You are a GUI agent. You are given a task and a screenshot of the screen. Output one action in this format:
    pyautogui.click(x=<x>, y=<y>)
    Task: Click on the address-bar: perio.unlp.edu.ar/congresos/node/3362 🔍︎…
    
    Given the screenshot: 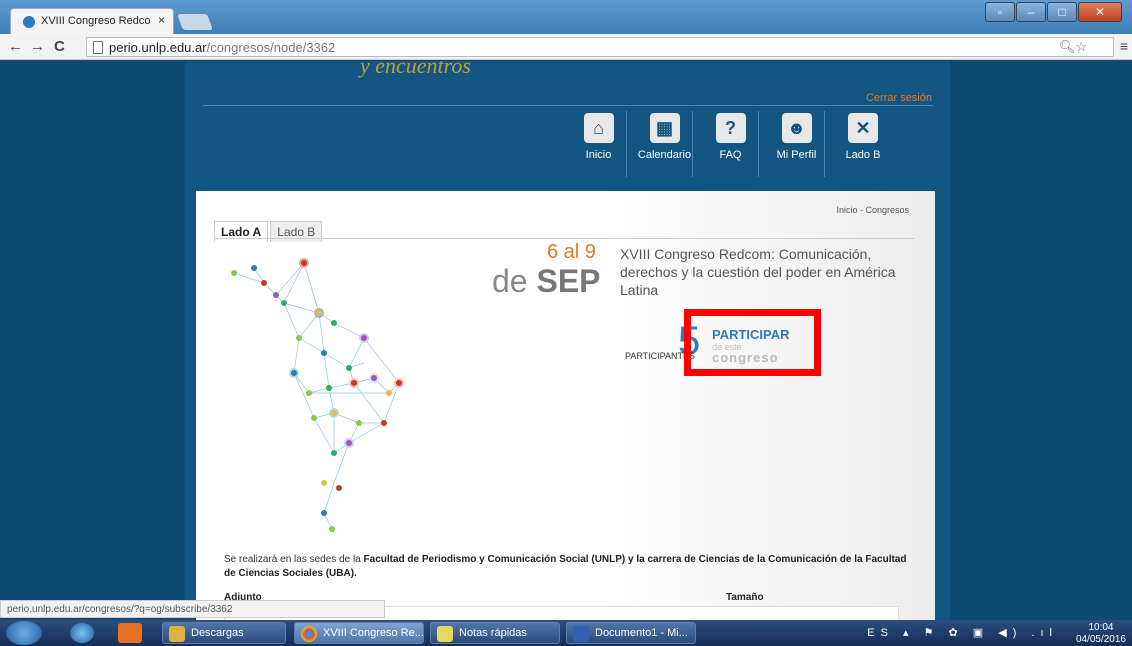 What is the action you would take?
    pyautogui.click(x=600, y=47)
    